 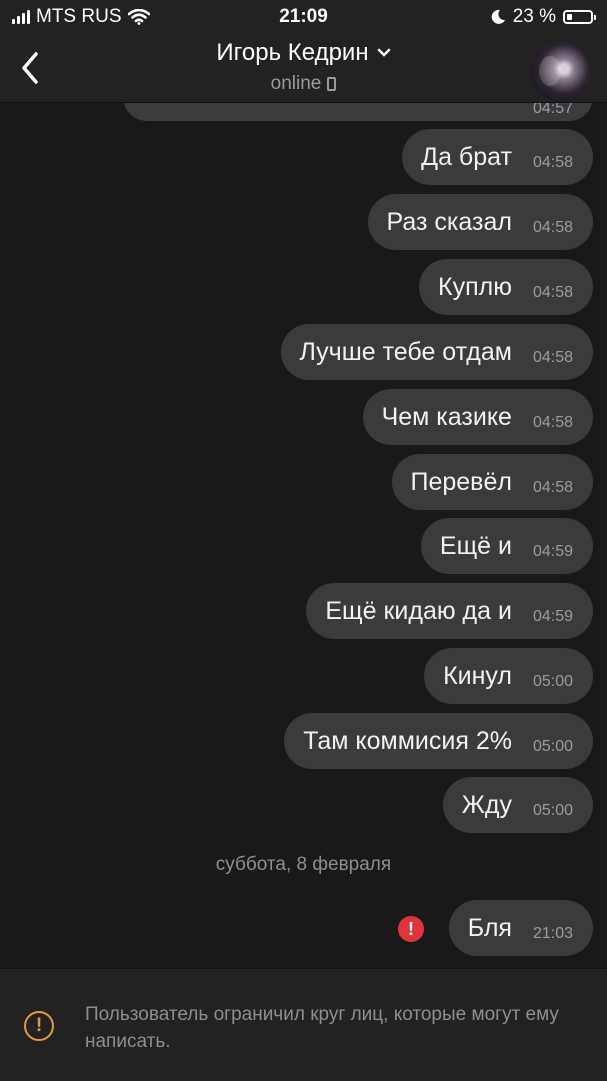 What do you see at coordinates (579, 17) in the screenshot?
I see `battery-icon` at bounding box center [579, 17].